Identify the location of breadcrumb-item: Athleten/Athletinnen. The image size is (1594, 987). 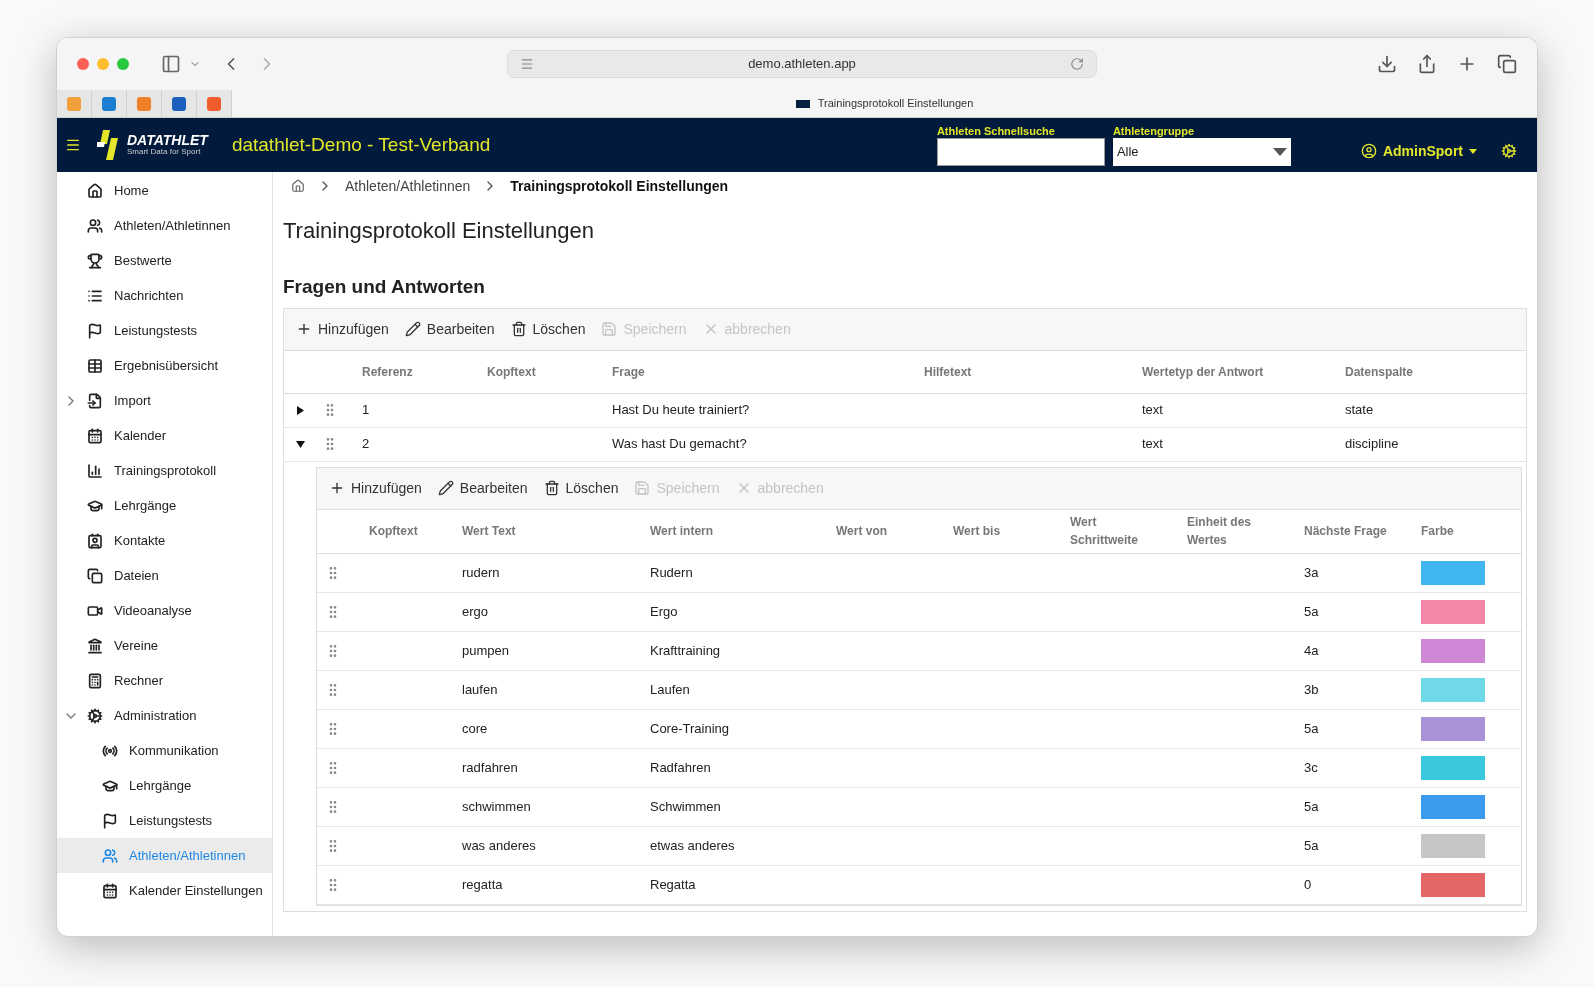
(408, 186).